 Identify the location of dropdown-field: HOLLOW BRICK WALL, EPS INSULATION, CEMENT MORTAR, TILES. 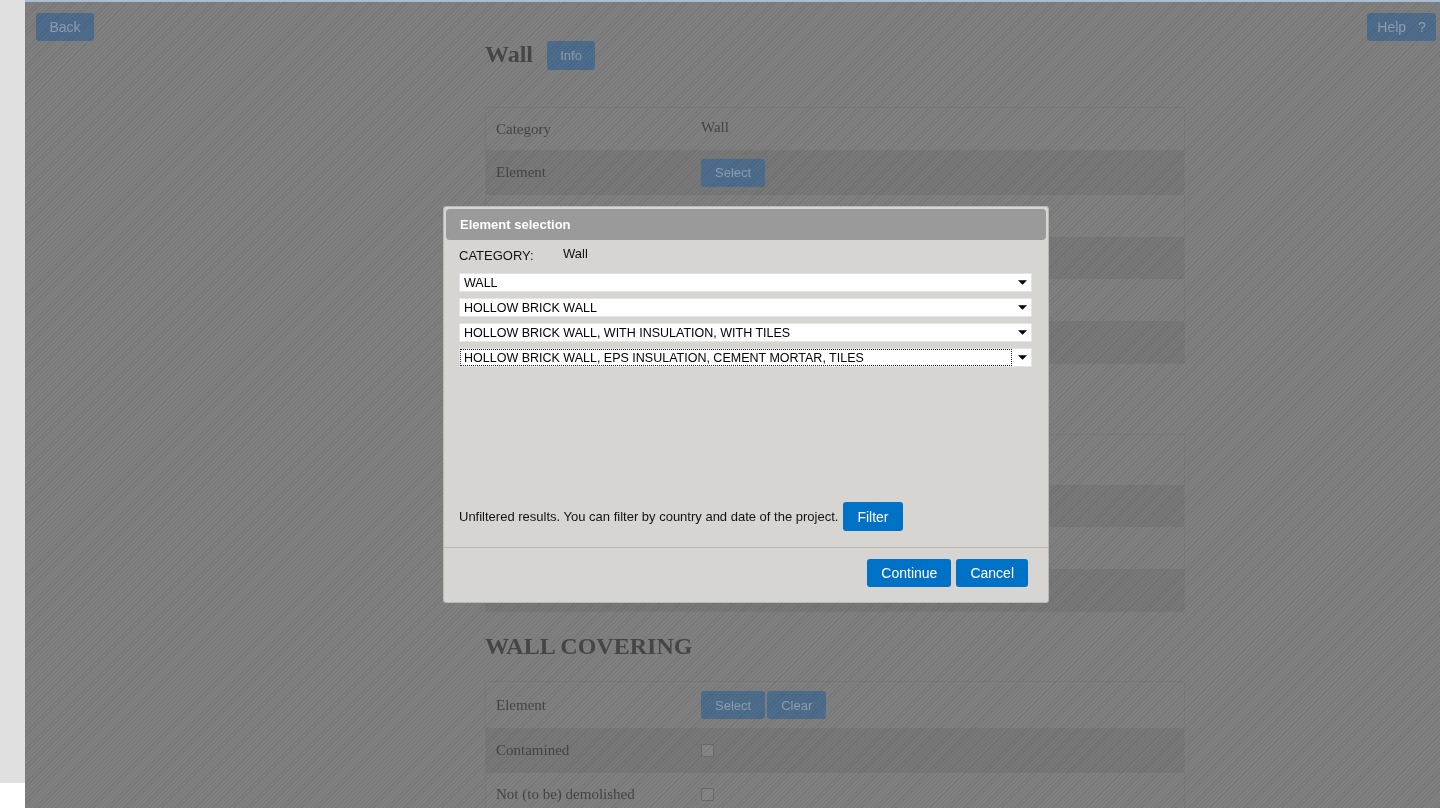
(745, 357).